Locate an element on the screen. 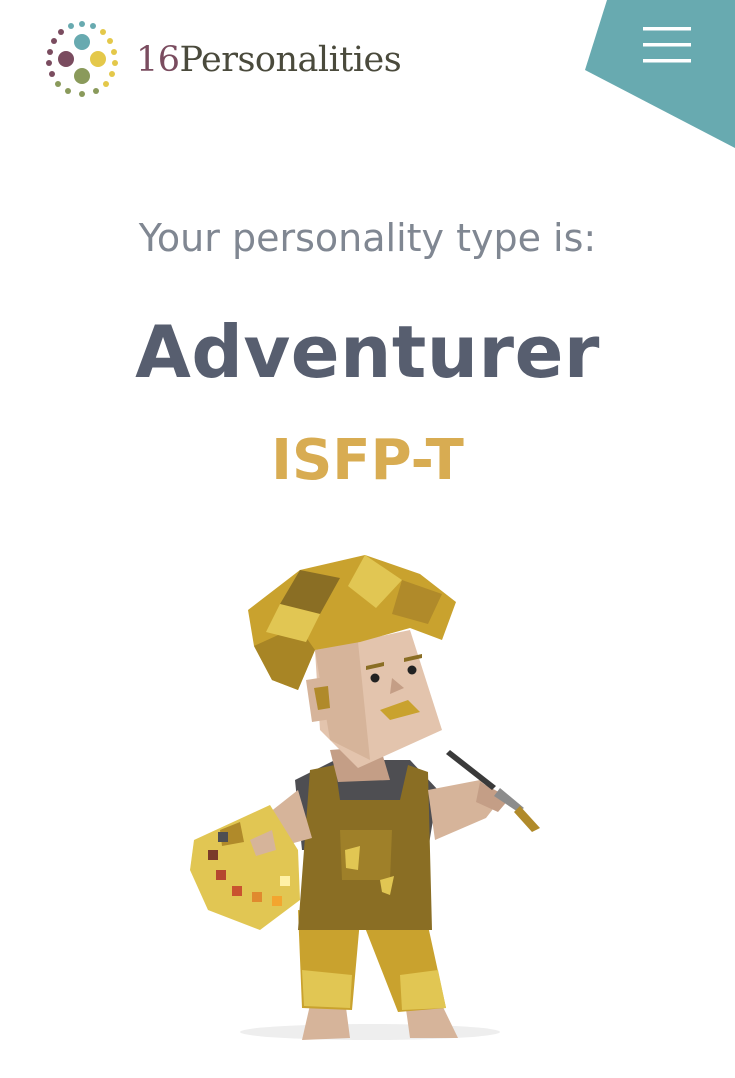 This screenshot has width=735, height=1078. menu-corner-shape is located at coordinates (660, 74).